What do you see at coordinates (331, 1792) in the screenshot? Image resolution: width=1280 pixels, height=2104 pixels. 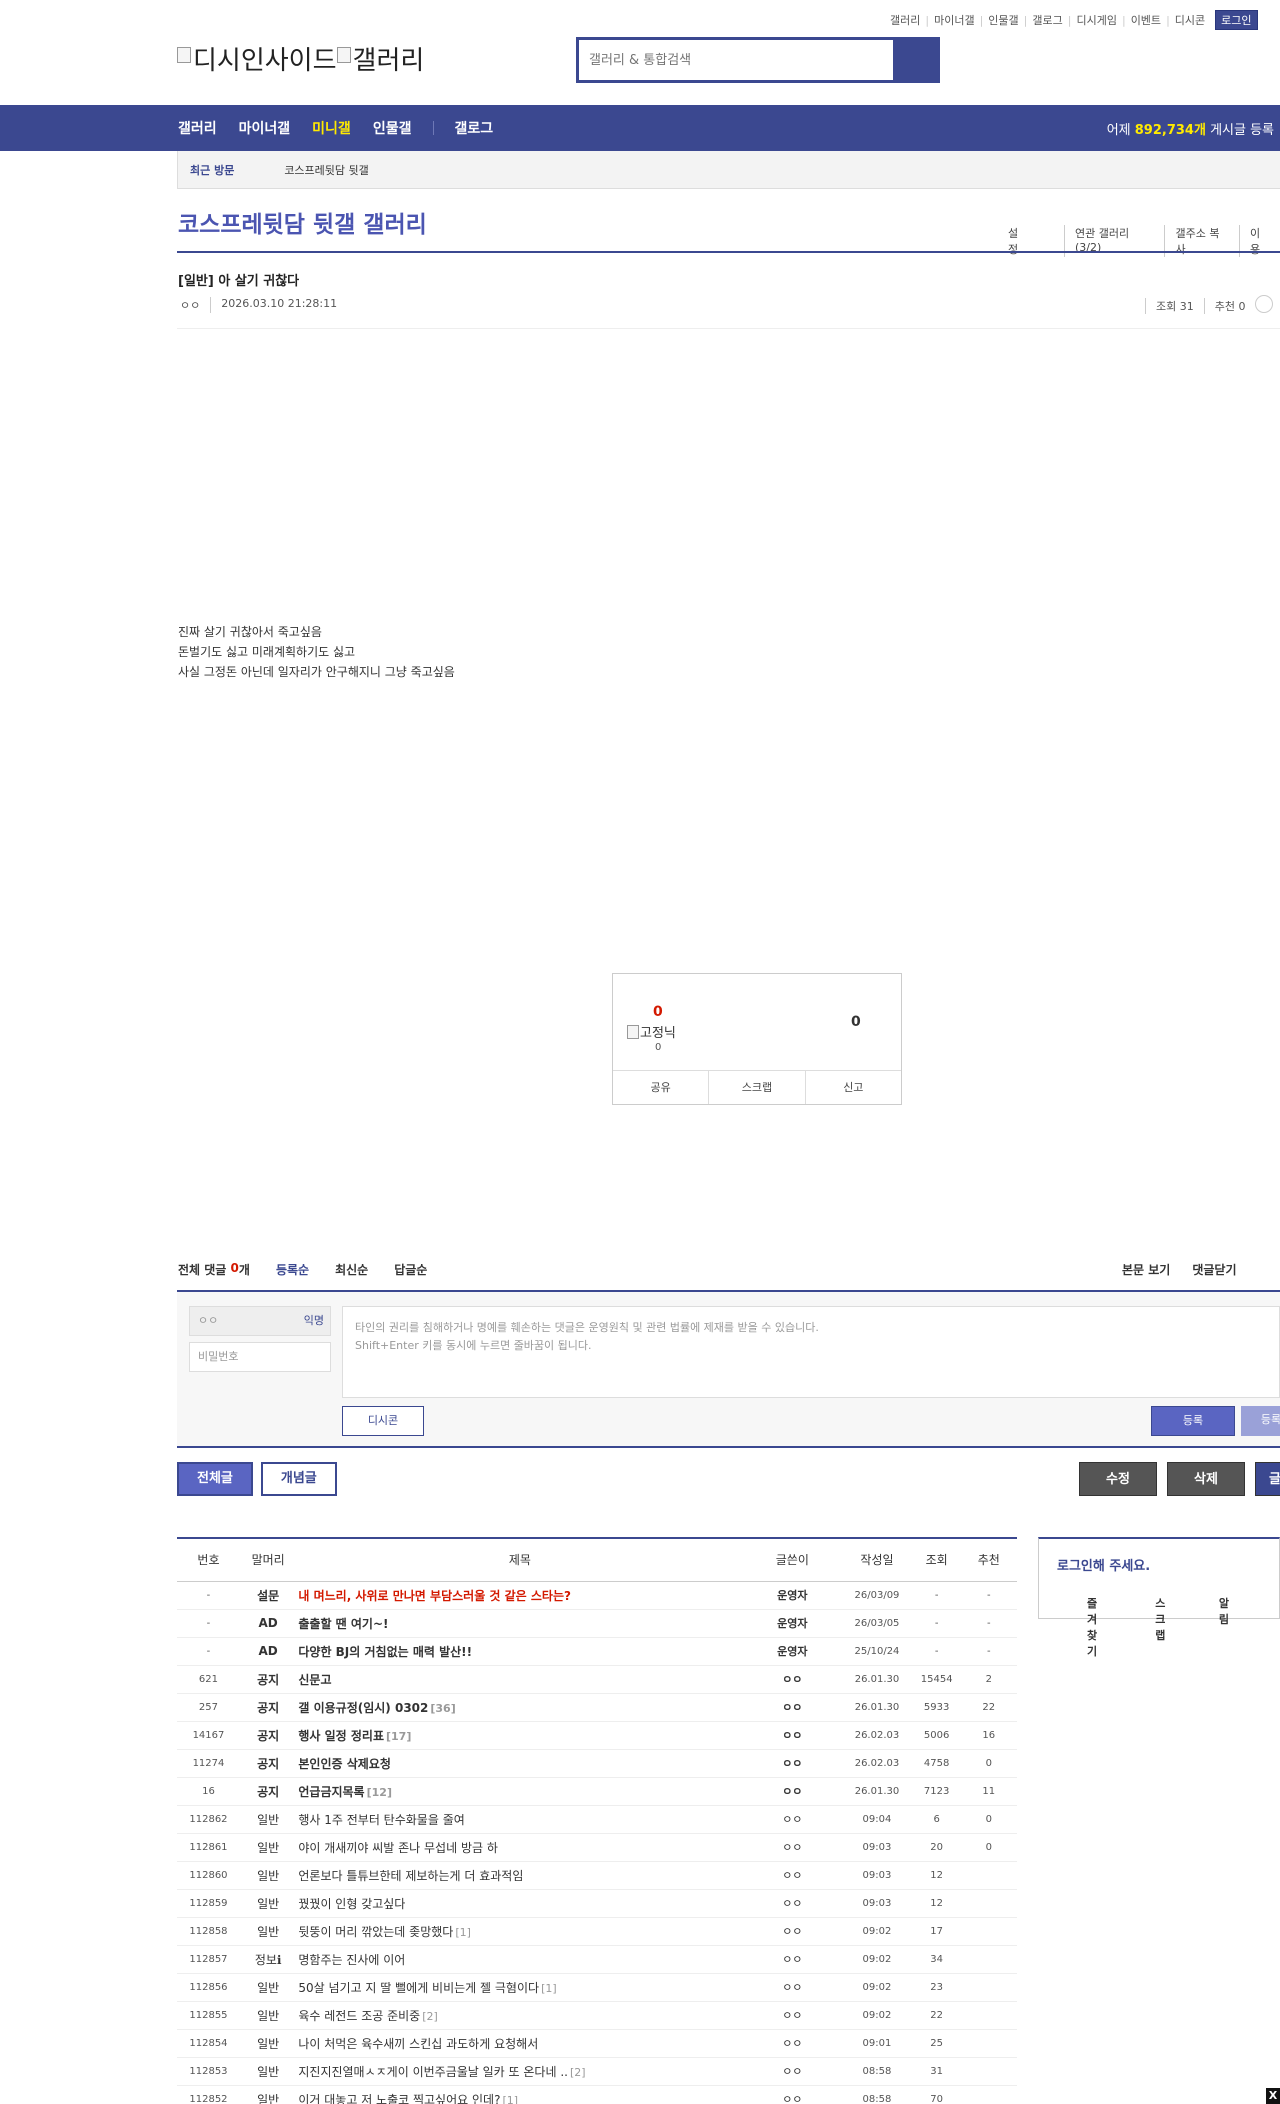 I see `post-subject-text: 언급금지목록` at bounding box center [331, 1792].